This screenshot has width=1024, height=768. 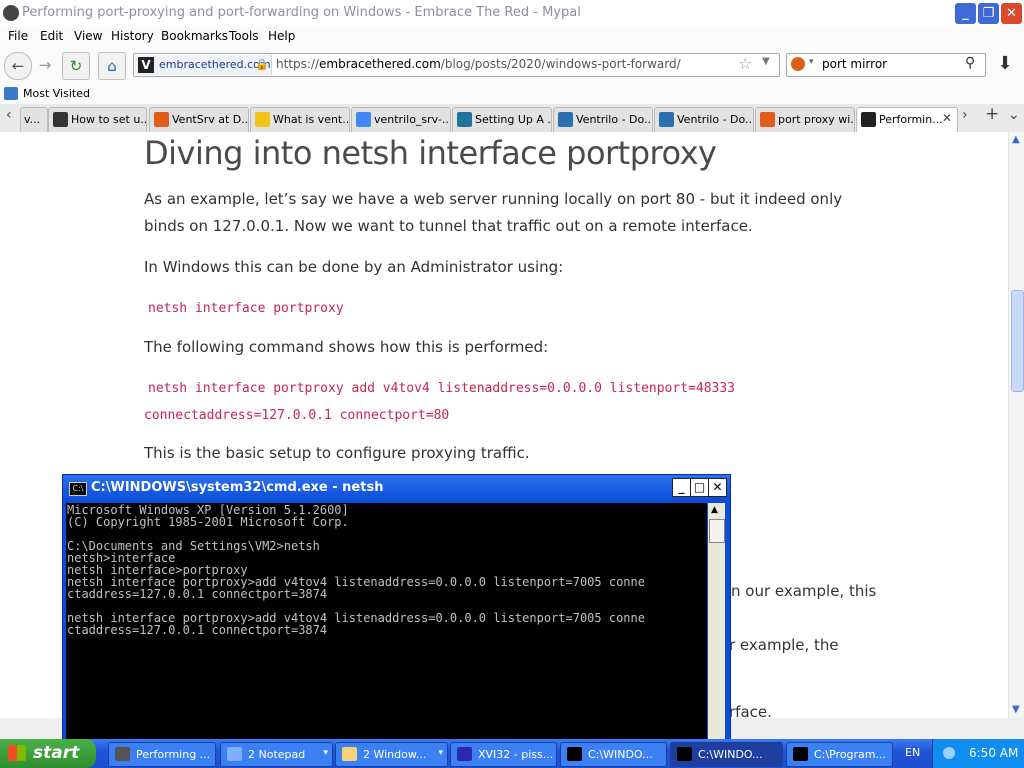 What do you see at coordinates (798, 64) in the screenshot?
I see `search-engine-icon` at bounding box center [798, 64].